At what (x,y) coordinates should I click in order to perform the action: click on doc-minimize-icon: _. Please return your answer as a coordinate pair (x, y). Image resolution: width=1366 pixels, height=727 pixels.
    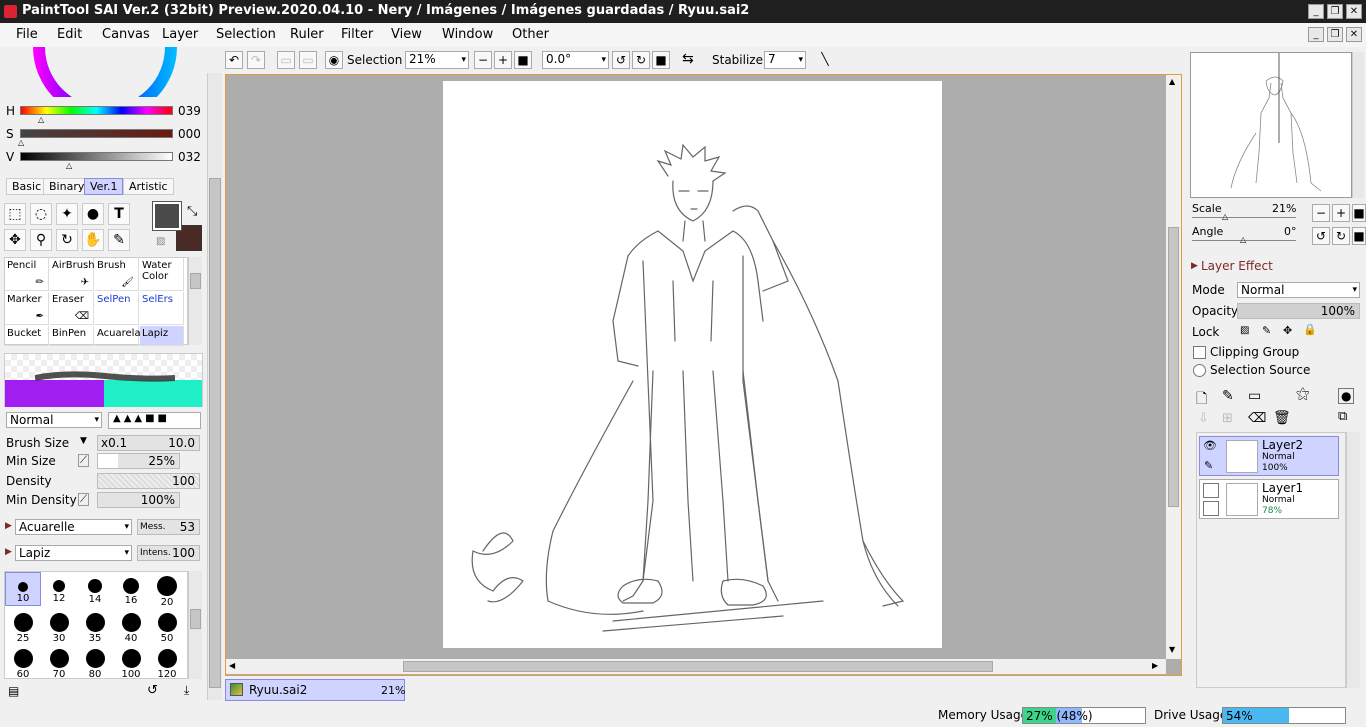
    Looking at the image, I should click on (1316, 34).